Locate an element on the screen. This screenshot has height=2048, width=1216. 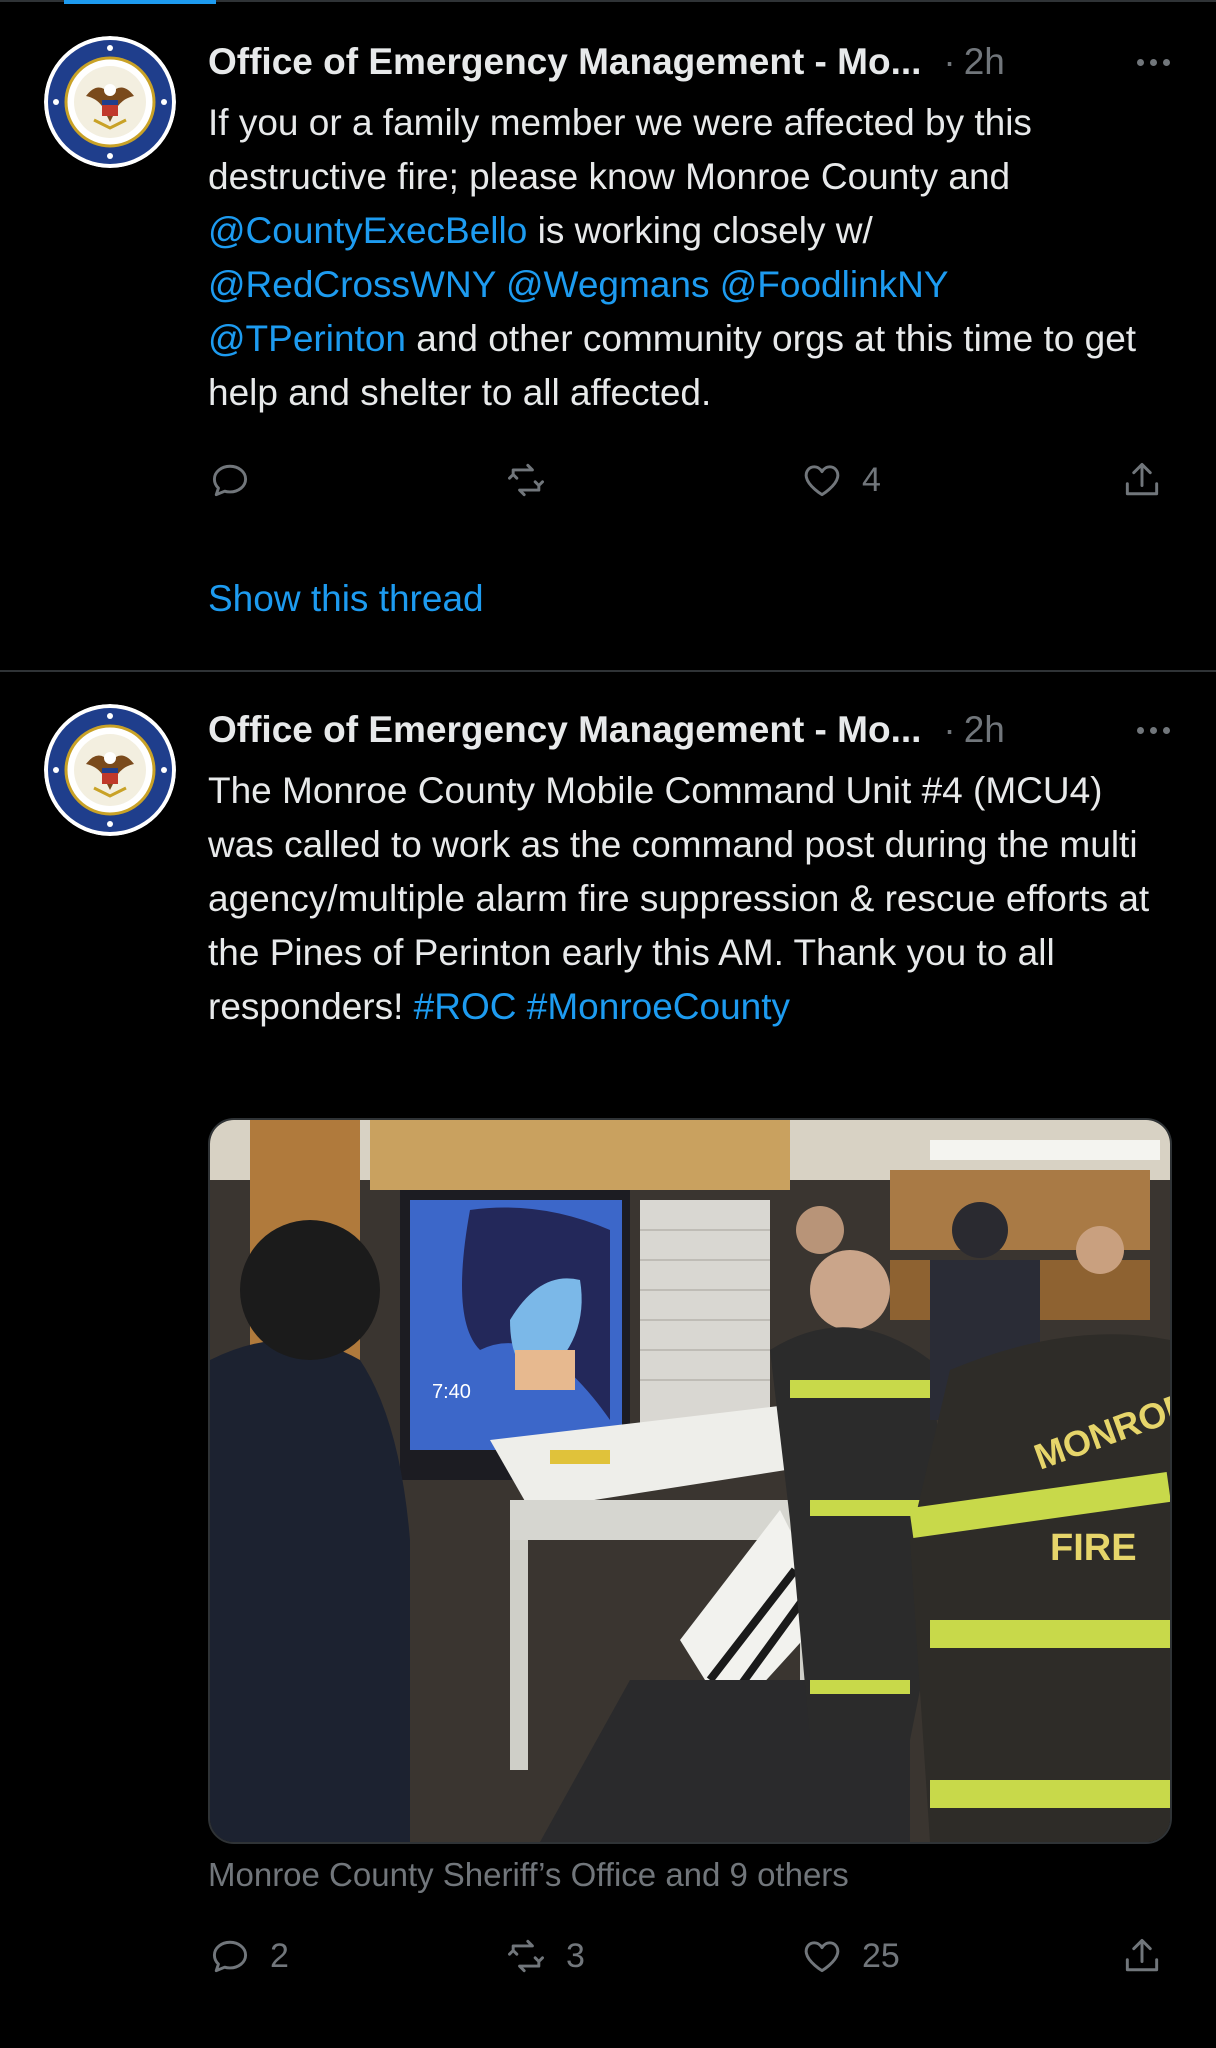
action-bar: 4 is located at coordinates (690, 480).